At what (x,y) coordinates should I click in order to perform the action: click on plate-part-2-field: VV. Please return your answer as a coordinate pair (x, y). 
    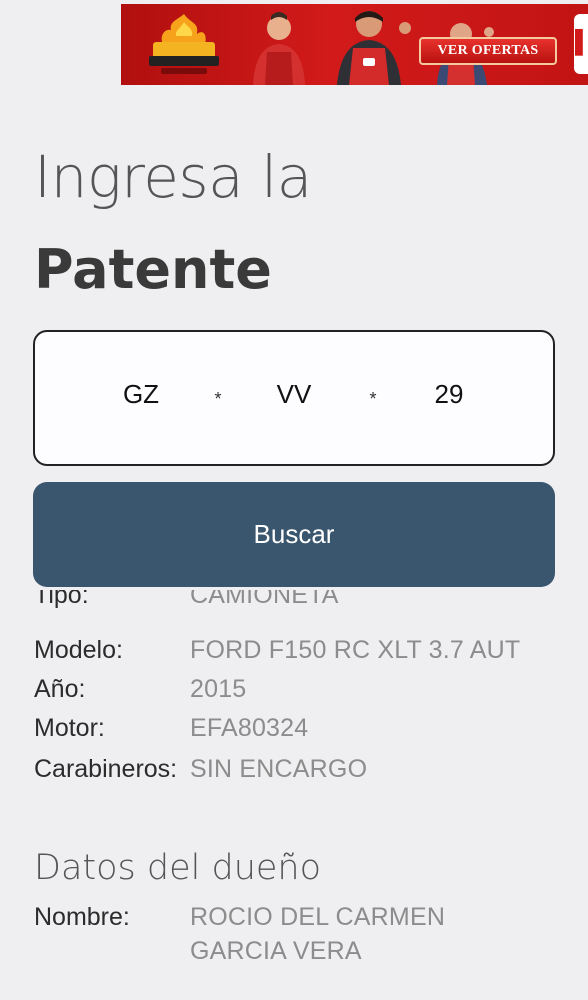
    Looking at the image, I should click on (294, 394).